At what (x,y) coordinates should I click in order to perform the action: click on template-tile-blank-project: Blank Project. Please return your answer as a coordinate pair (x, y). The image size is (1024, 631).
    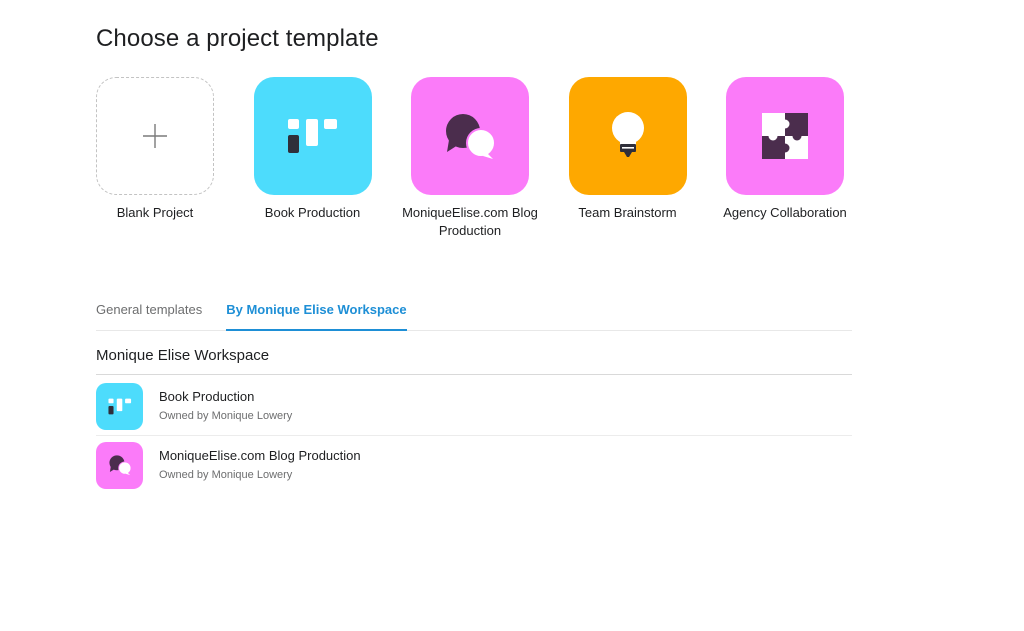
    Looking at the image, I should click on (155, 158).